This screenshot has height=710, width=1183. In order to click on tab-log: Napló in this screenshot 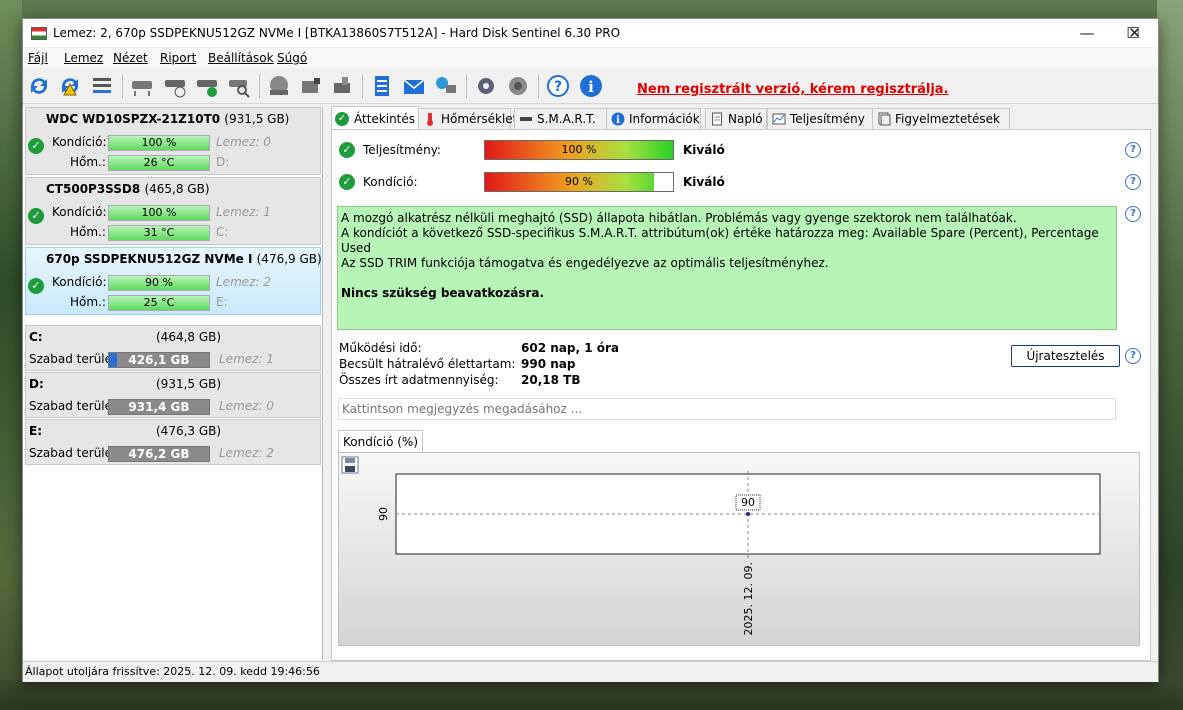, I will do `click(736, 118)`.